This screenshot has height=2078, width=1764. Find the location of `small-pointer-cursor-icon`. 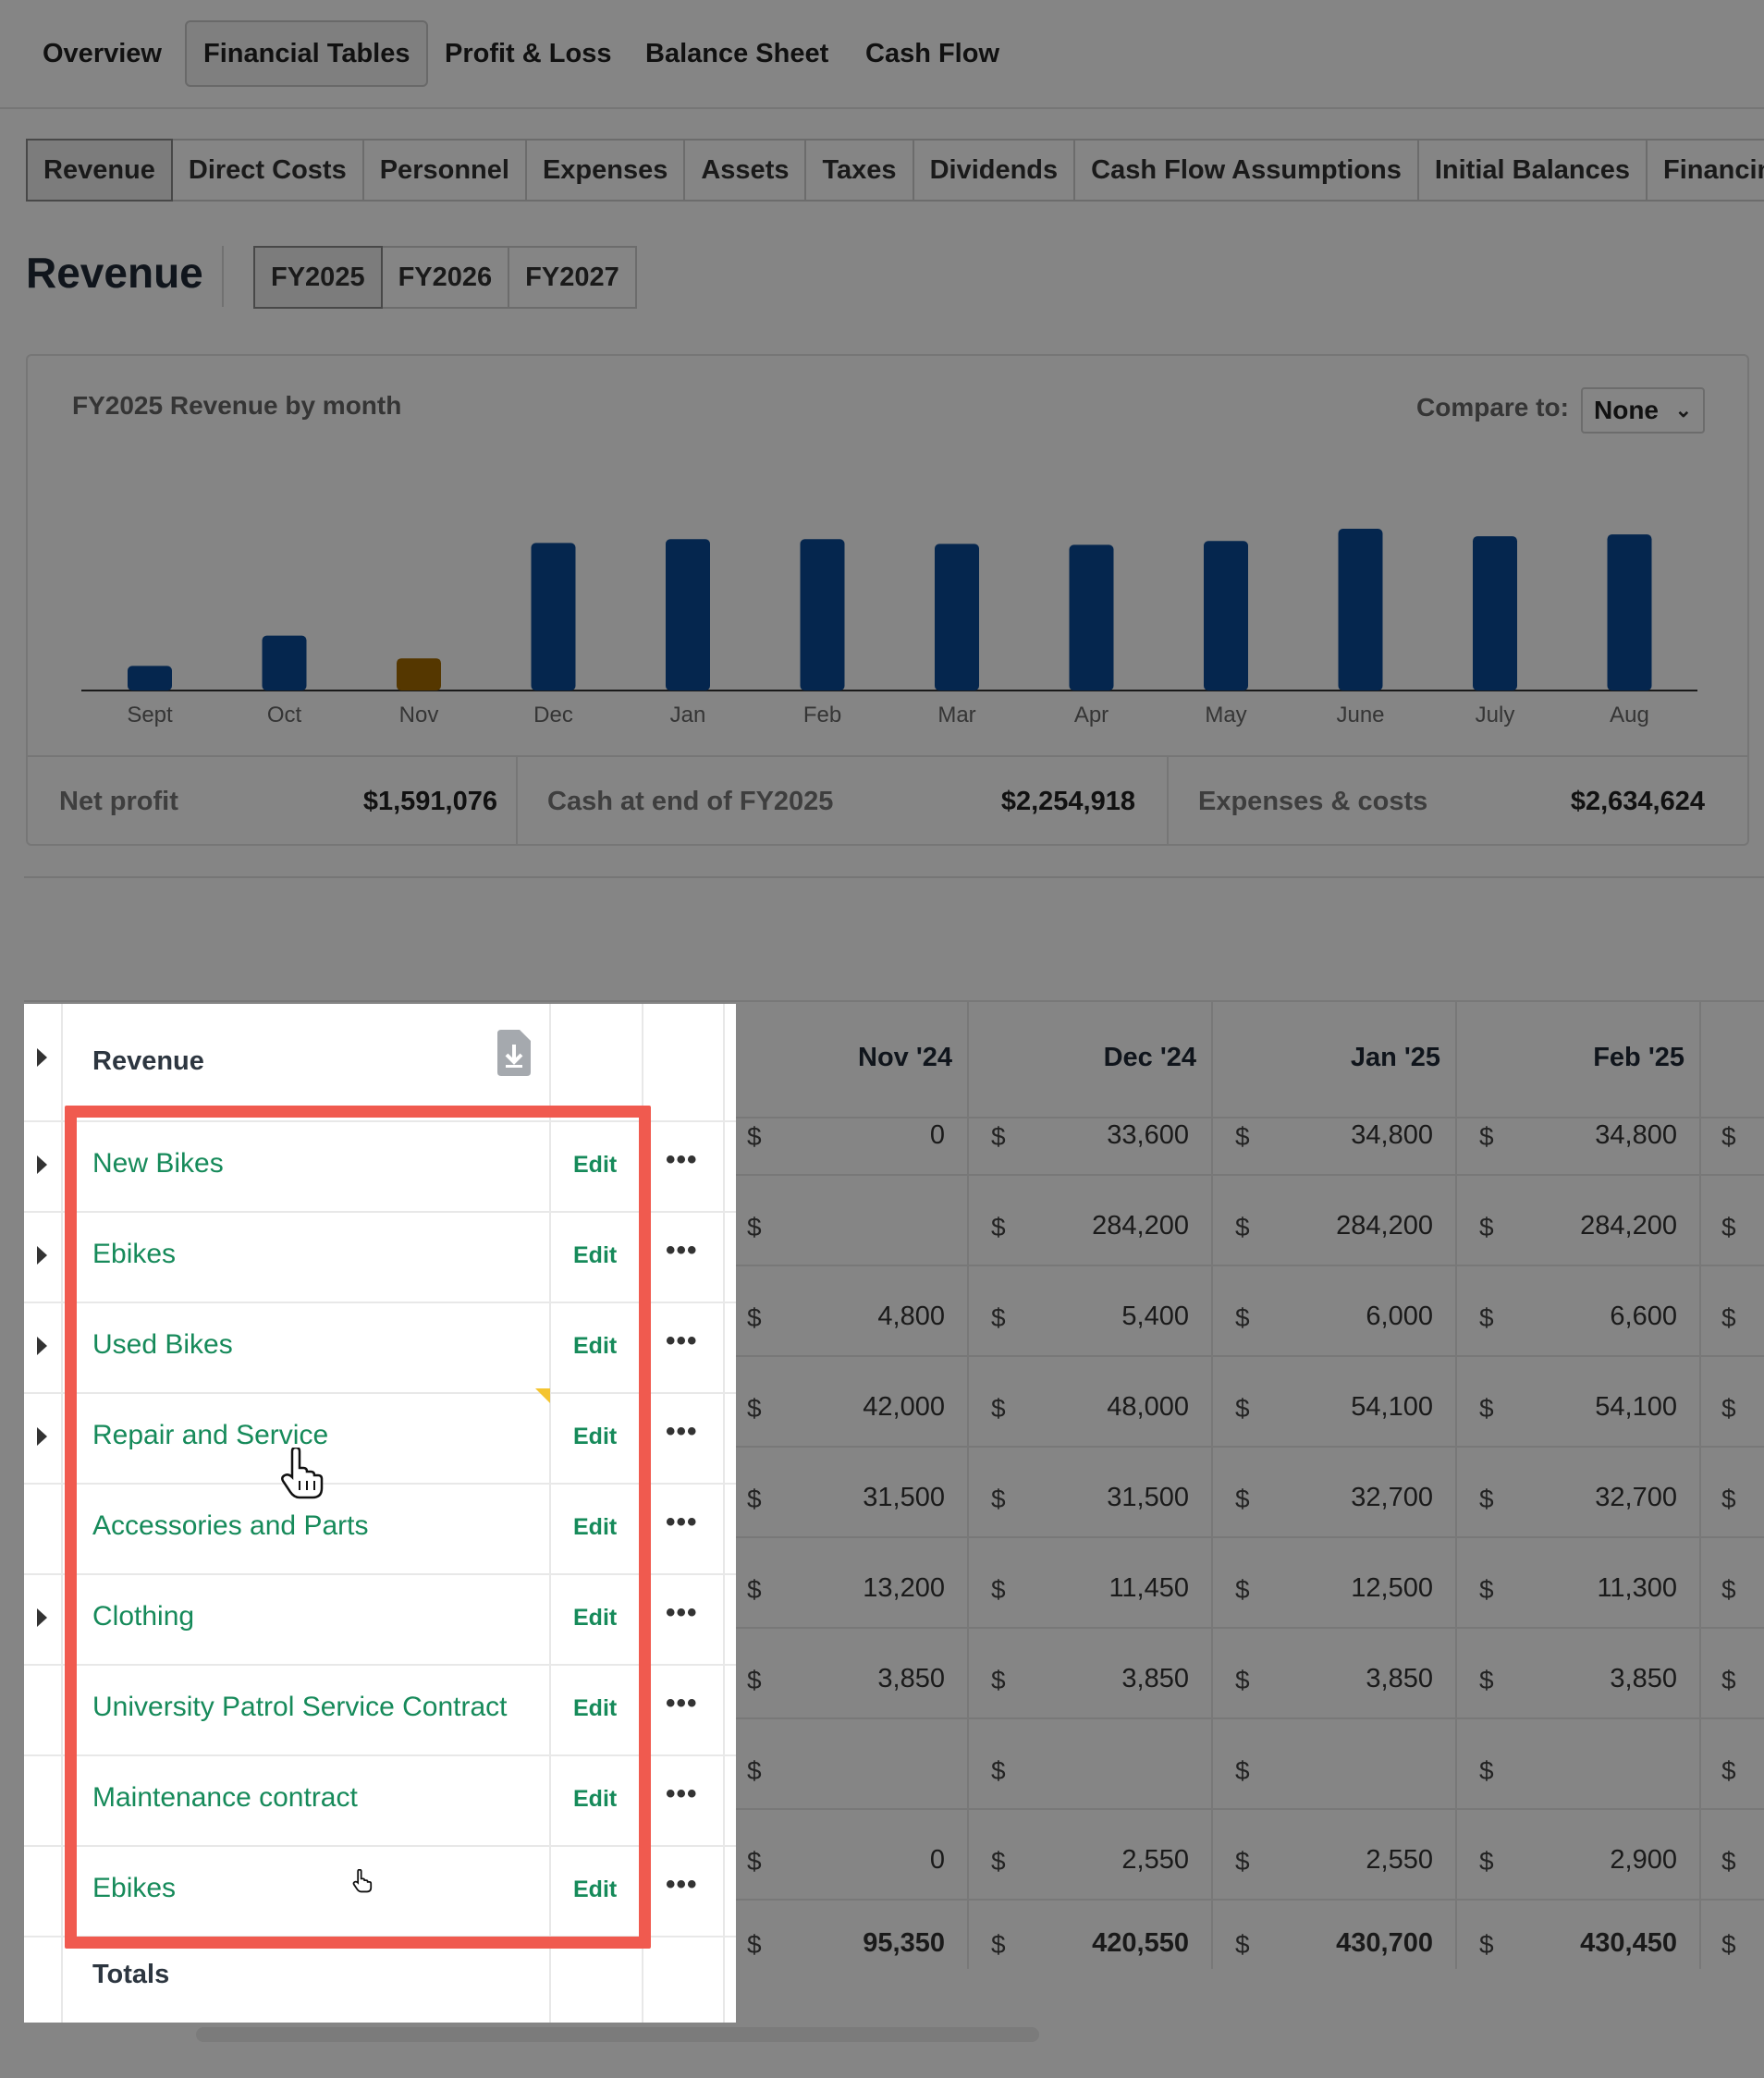

small-pointer-cursor-icon is located at coordinates (363, 1881).